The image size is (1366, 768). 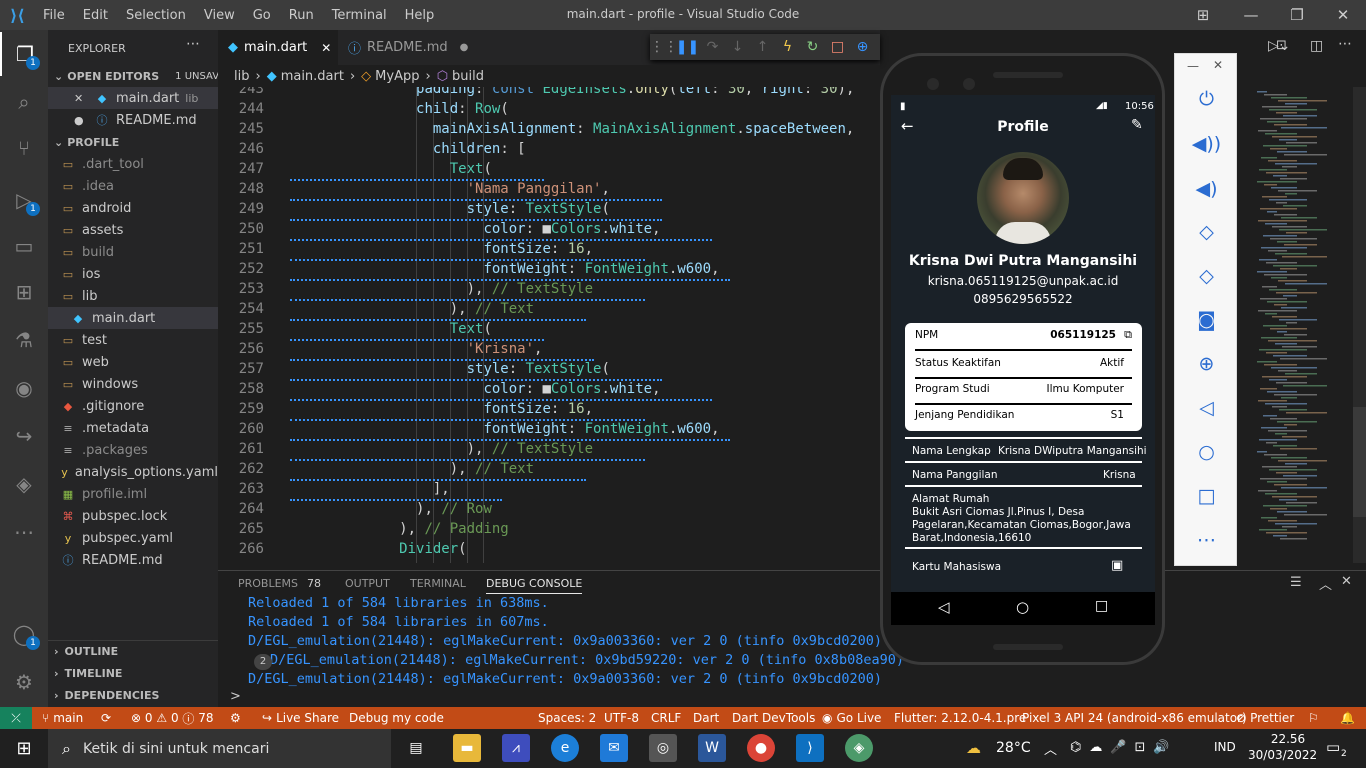 What do you see at coordinates (133, 516) in the screenshot?
I see `tree-item: ⌘ pubspec.lock` at bounding box center [133, 516].